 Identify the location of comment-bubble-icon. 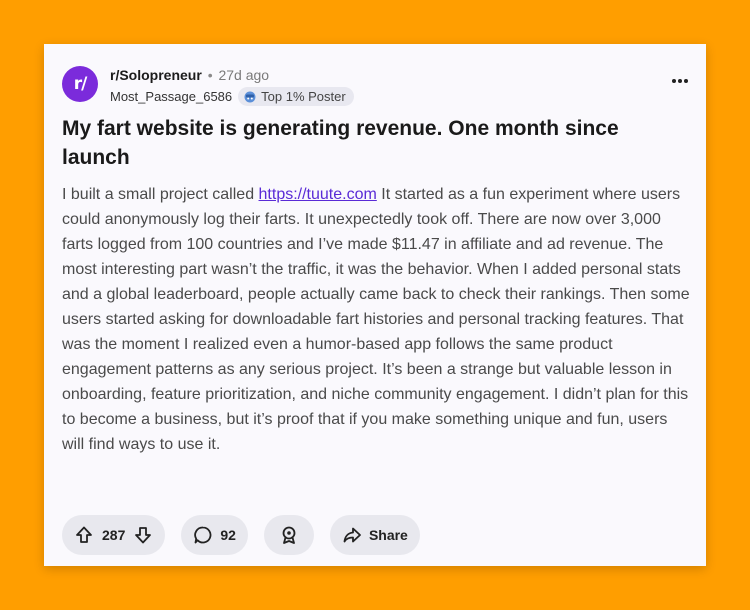
(203, 535).